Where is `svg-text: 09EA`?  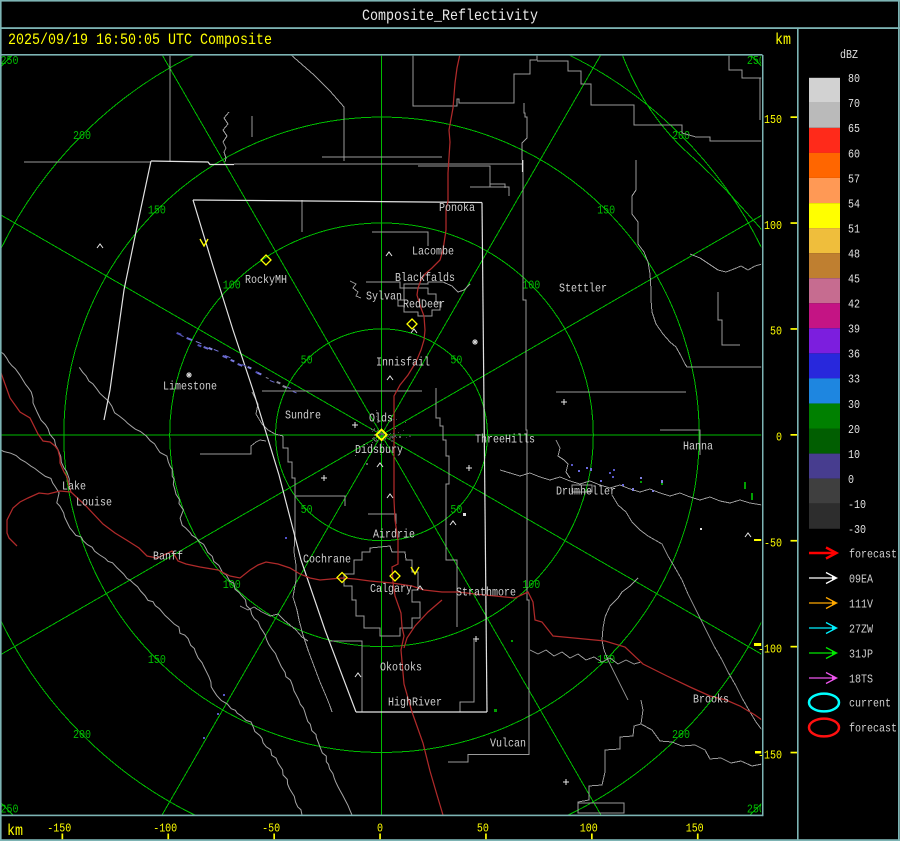
svg-text: 09EA is located at coordinates (861, 579).